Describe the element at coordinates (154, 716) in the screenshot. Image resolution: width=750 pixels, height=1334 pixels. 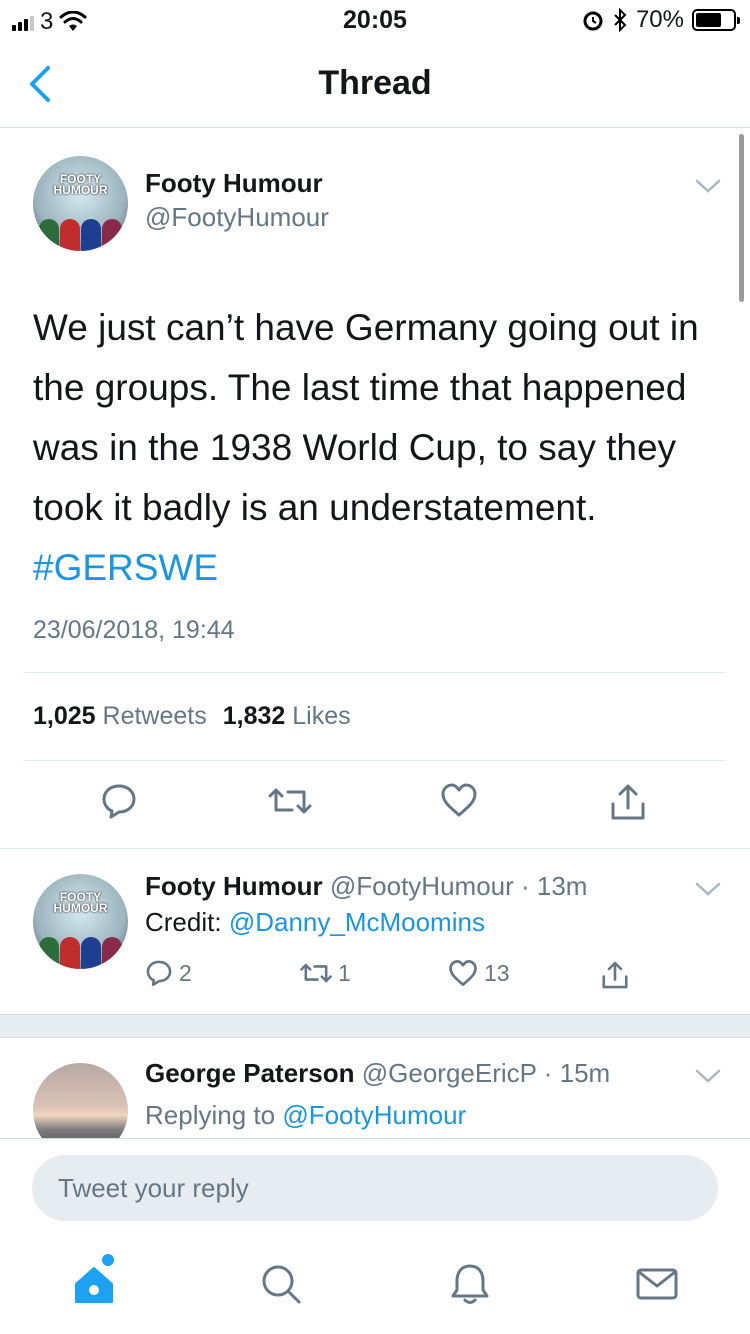
I see `retweet-label: Retweets` at that location.